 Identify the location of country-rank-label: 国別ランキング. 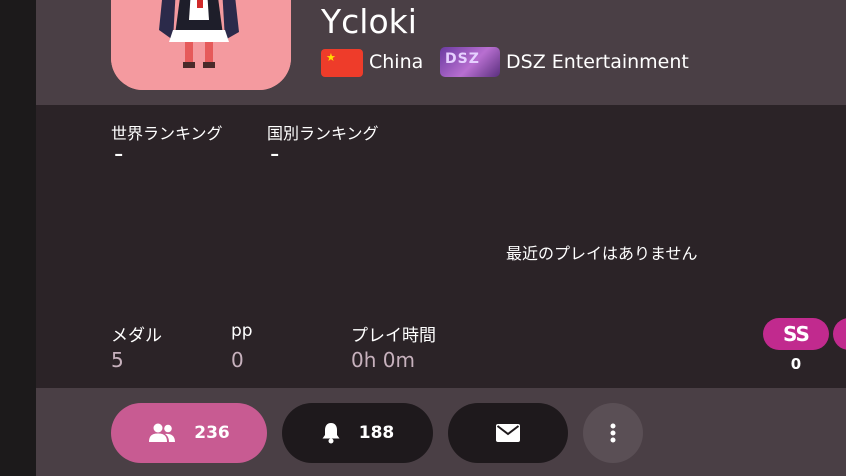
(323, 133).